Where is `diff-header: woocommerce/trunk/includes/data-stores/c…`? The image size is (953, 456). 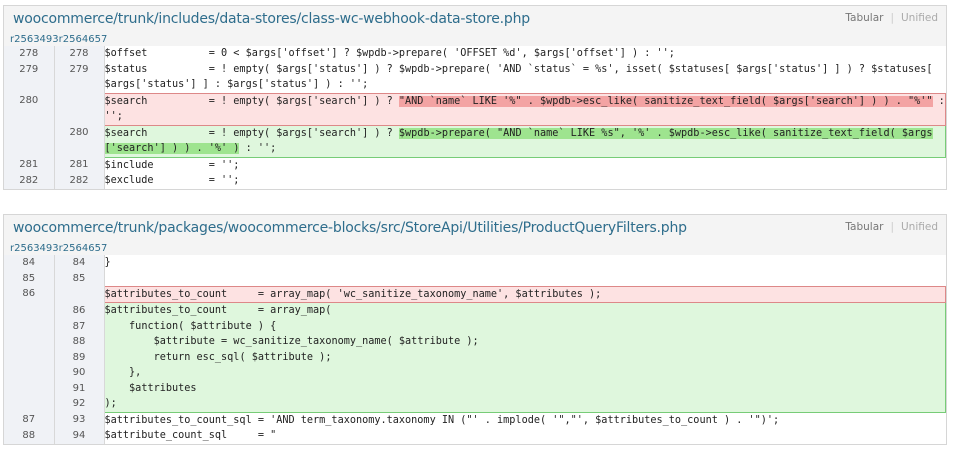
diff-header: woocommerce/trunk/includes/data-stores/c… is located at coordinates (475, 19).